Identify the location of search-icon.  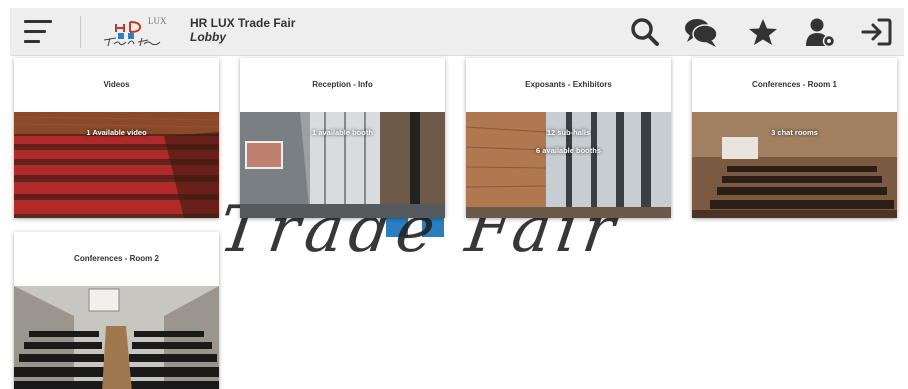
(645, 32).